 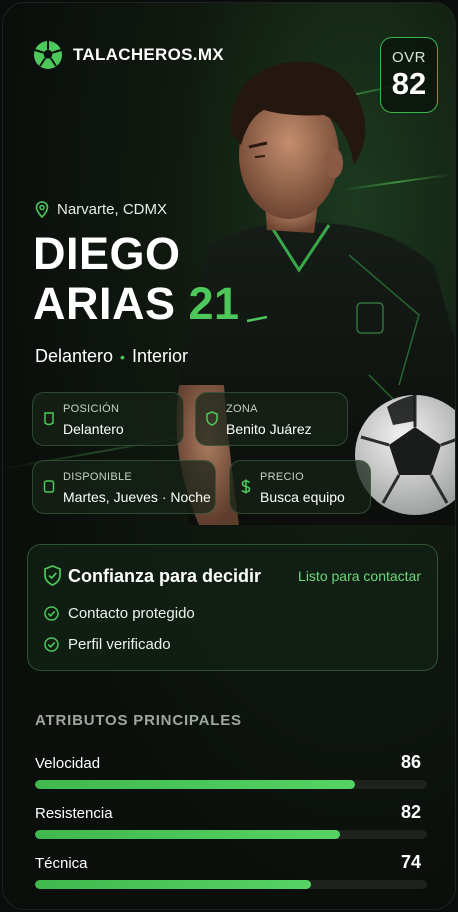 I want to click on player-first-name: DIEGO, so click(x=107, y=253).